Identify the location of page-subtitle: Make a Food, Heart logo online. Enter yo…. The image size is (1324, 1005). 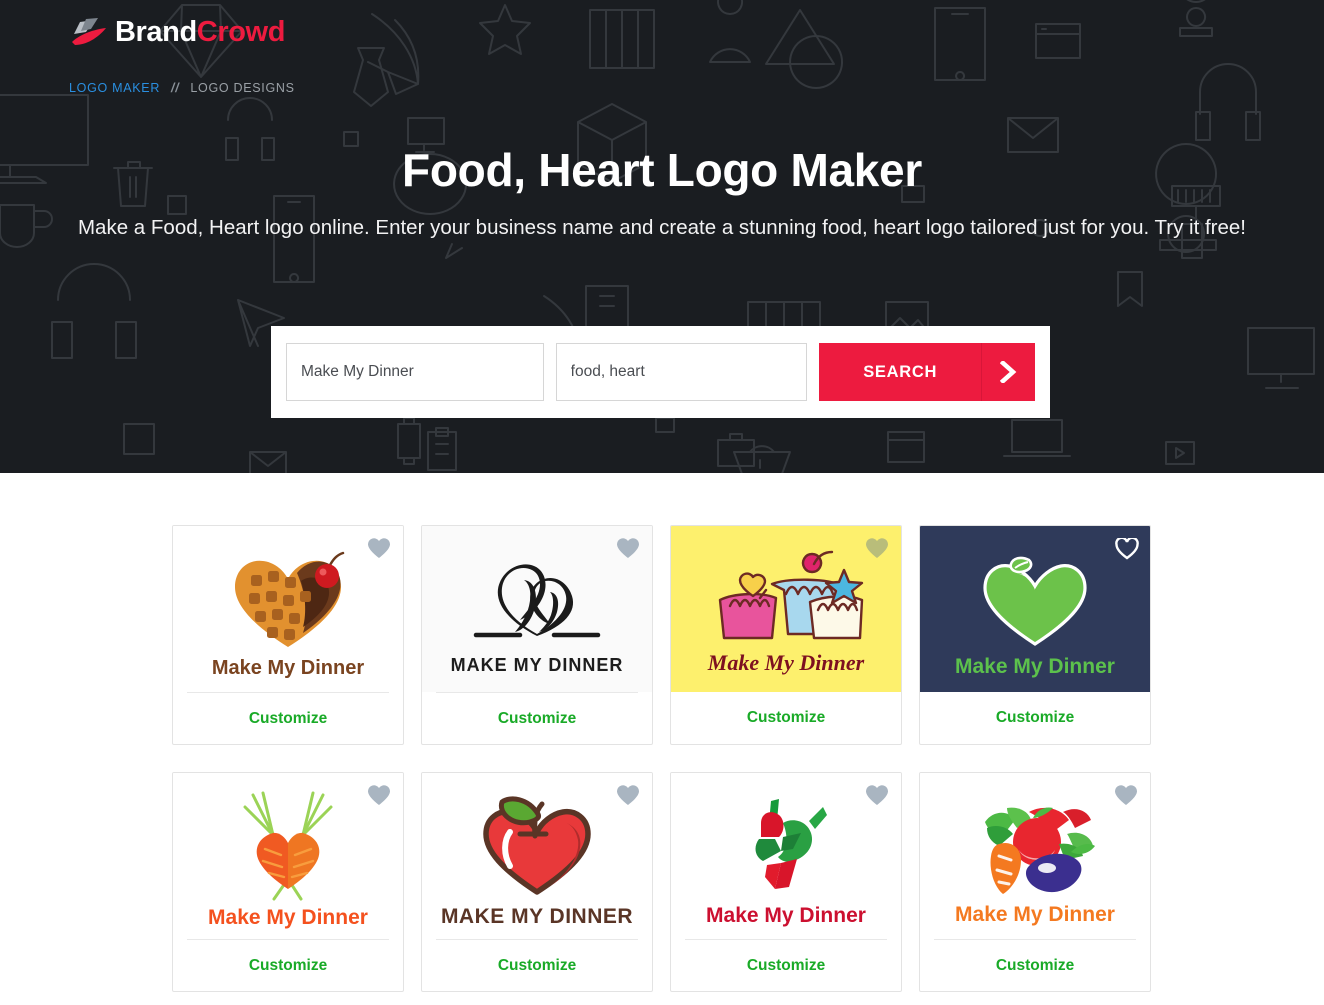
(662, 227).